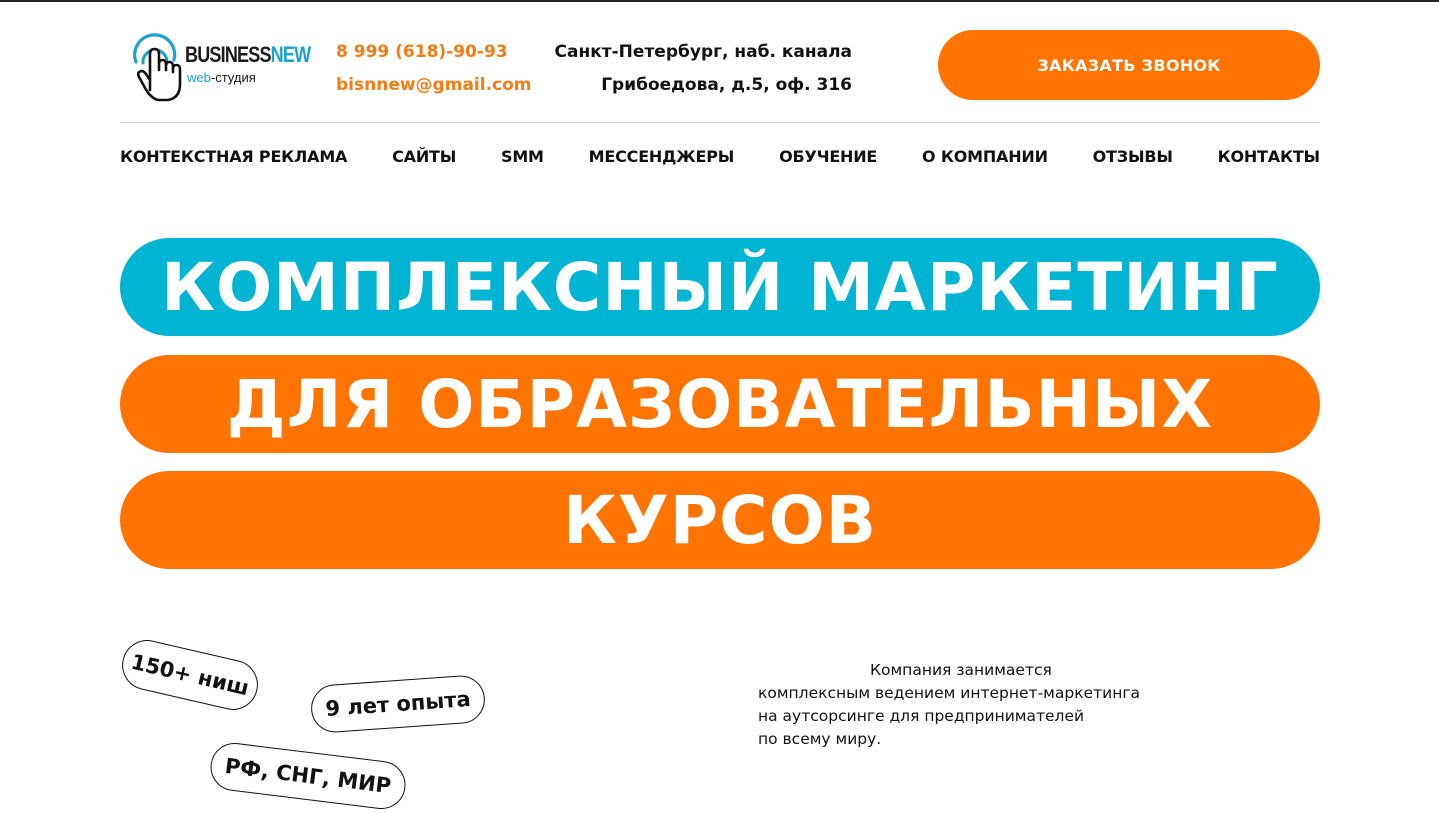 The width and height of the screenshot is (1439, 814). What do you see at coordinates (961, 670) in the screenshot?
I see `description-line-1: Компания занимается` at bounding box center [961, 670].